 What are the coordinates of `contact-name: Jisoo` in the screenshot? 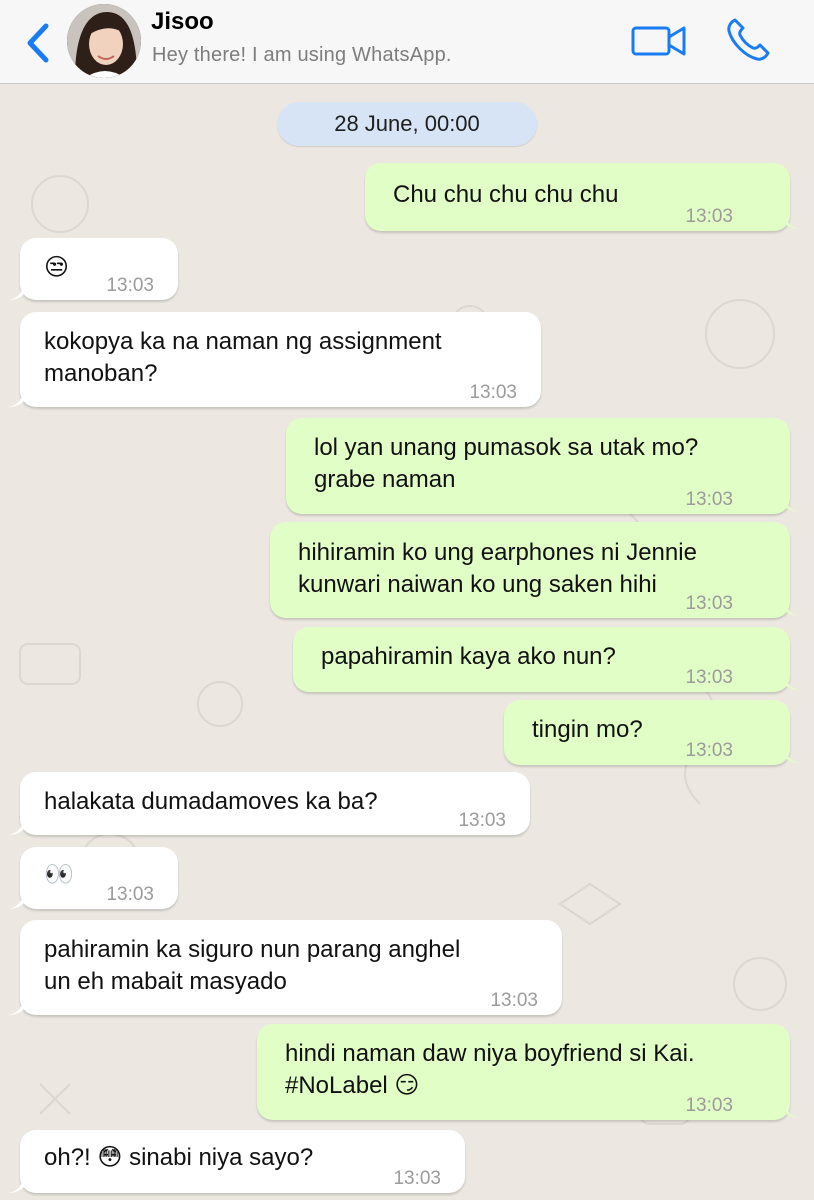 It's located at (182, 22).